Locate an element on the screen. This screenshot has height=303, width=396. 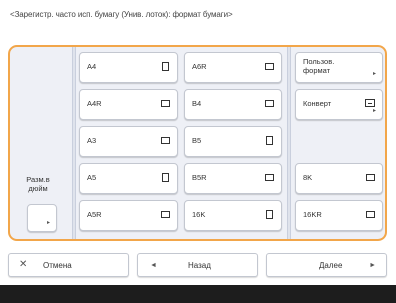
envelope-icon is located at coordinates (370, 103).